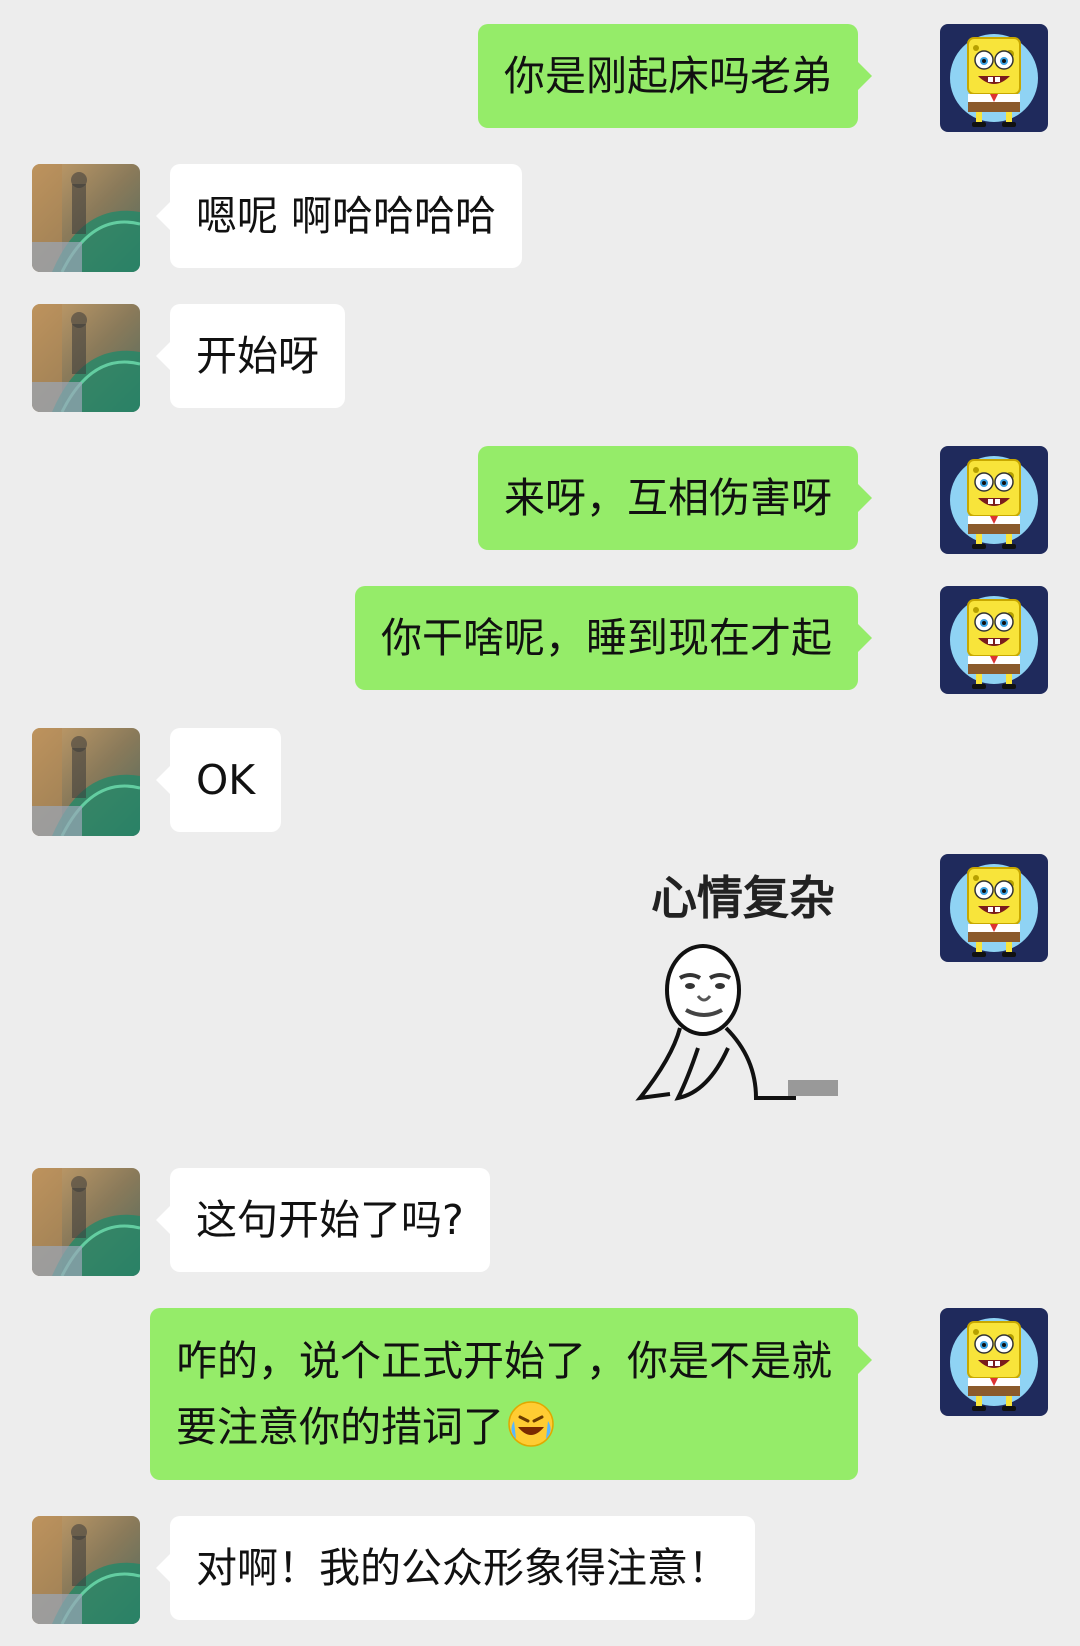 The height and width of the screenshot is (1646, 1080). What do you see at coordinates (330, 1220) in the screenshot?
I see `message-text: 这句开始了吗?` at bounding box center [330, 1220].